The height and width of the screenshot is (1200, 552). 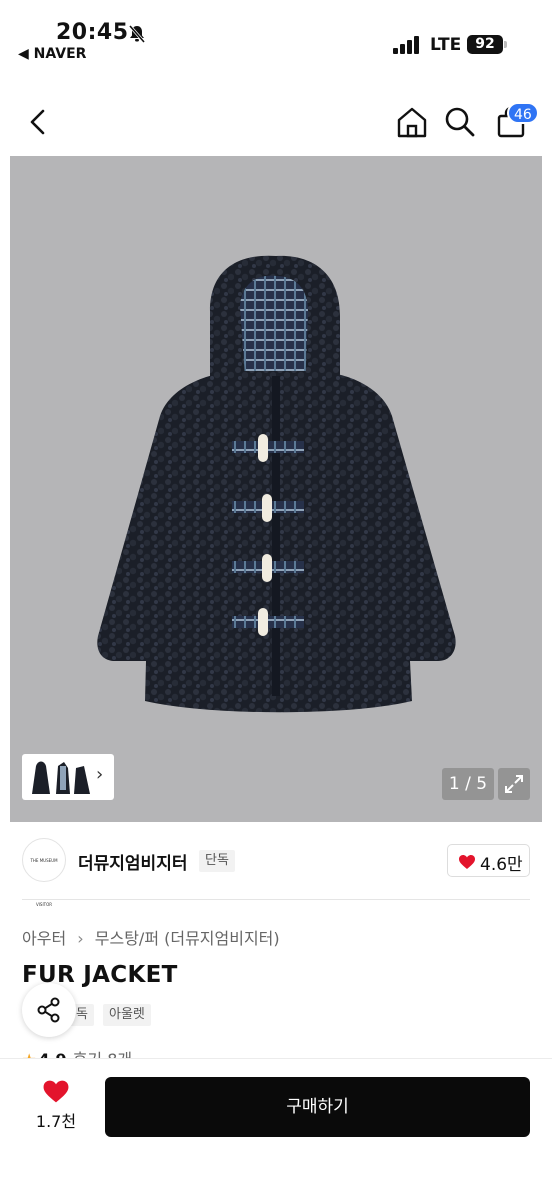 I want to click on thumbnail-strip: ›, so click(x=68, y=777).